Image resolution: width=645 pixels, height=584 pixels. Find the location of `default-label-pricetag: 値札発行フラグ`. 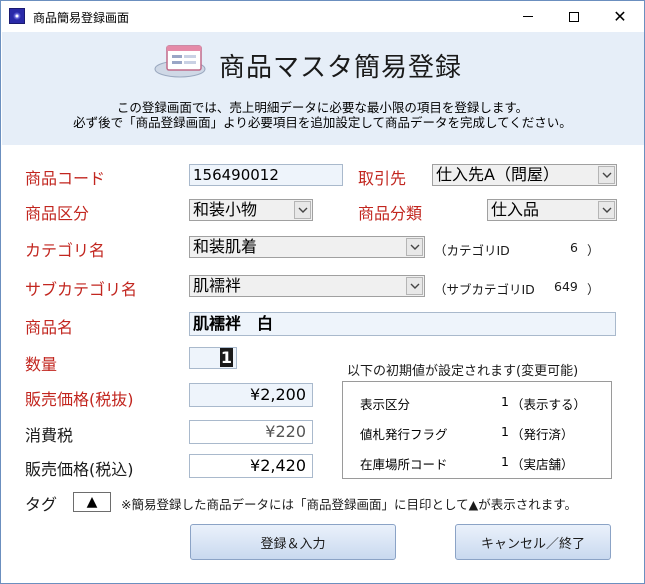

default-label-pricetag: 値札発行フラグ is located at coordinates (404, 434).